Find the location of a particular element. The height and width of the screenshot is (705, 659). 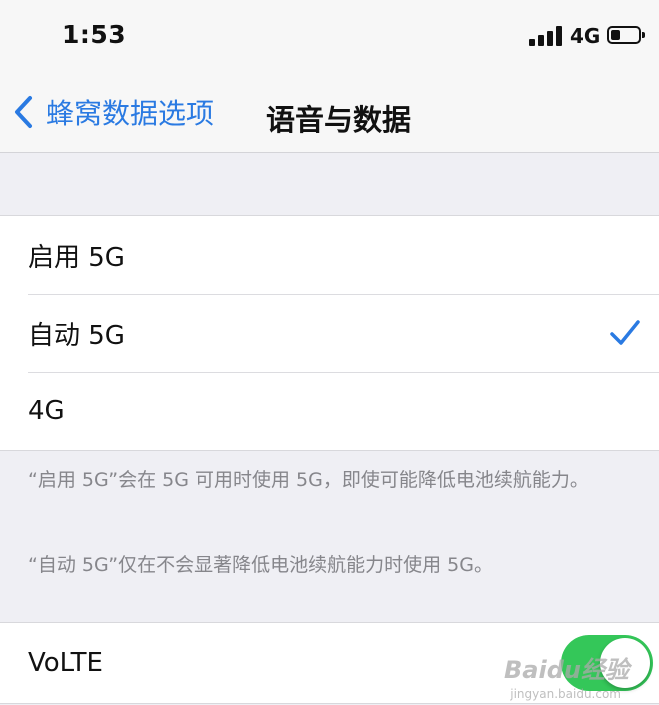

footer-note-5g-on: “启用 5G”会在 5G 可用时使用 5G，即使可能降低电池续航能力。 is located at coordinates (308, 480).